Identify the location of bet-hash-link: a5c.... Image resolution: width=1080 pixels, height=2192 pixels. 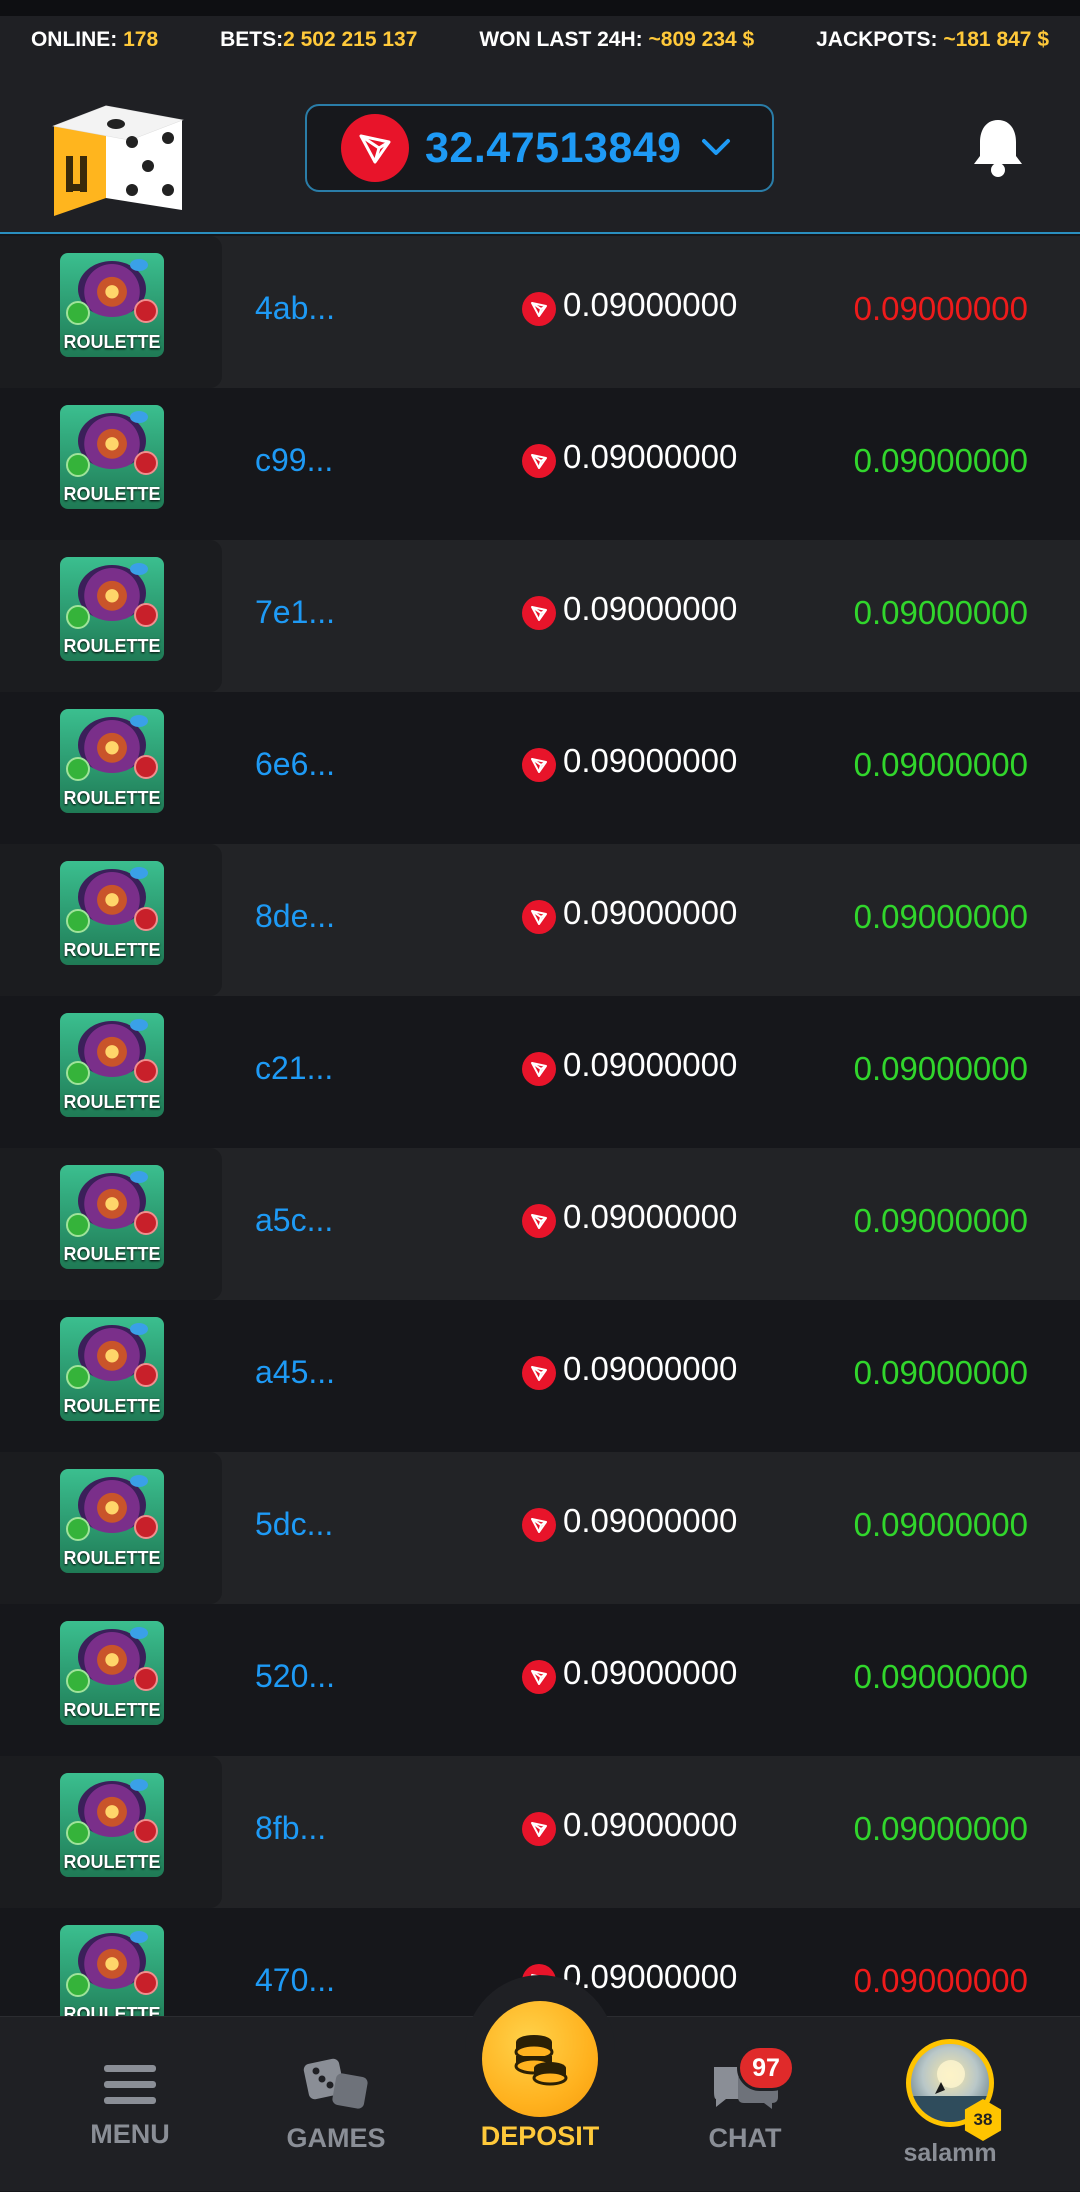
(294, 1220).